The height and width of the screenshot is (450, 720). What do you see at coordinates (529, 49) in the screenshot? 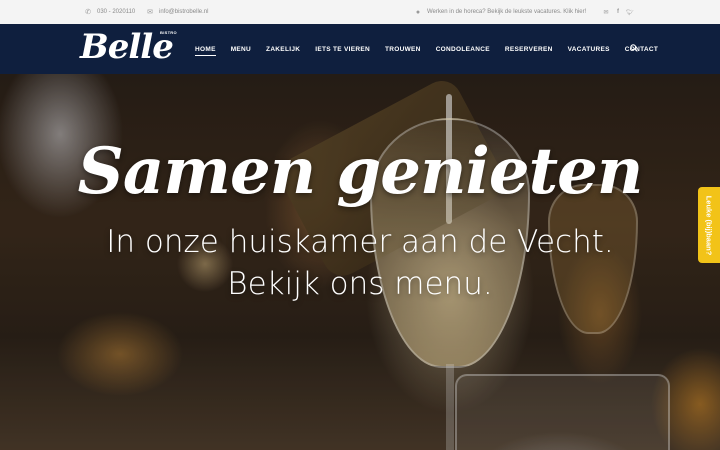
I see `nav-item-reserveren: RESERVEREN` at bounding box center [529, 49].